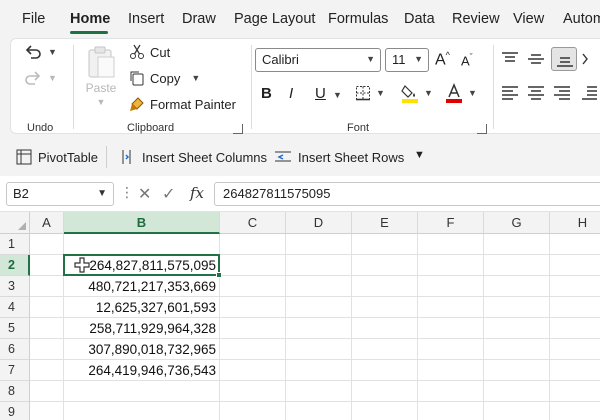  What do you see at coordinates (60, 194) in the screenshot?
I see `name-box: B2 ▼` at bounding box center [60, 194].